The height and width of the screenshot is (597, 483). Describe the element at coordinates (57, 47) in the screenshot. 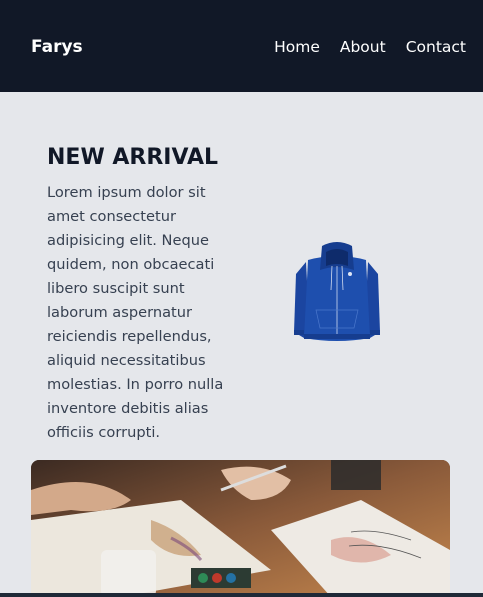

I see `brand-logo: Farys` at that location.